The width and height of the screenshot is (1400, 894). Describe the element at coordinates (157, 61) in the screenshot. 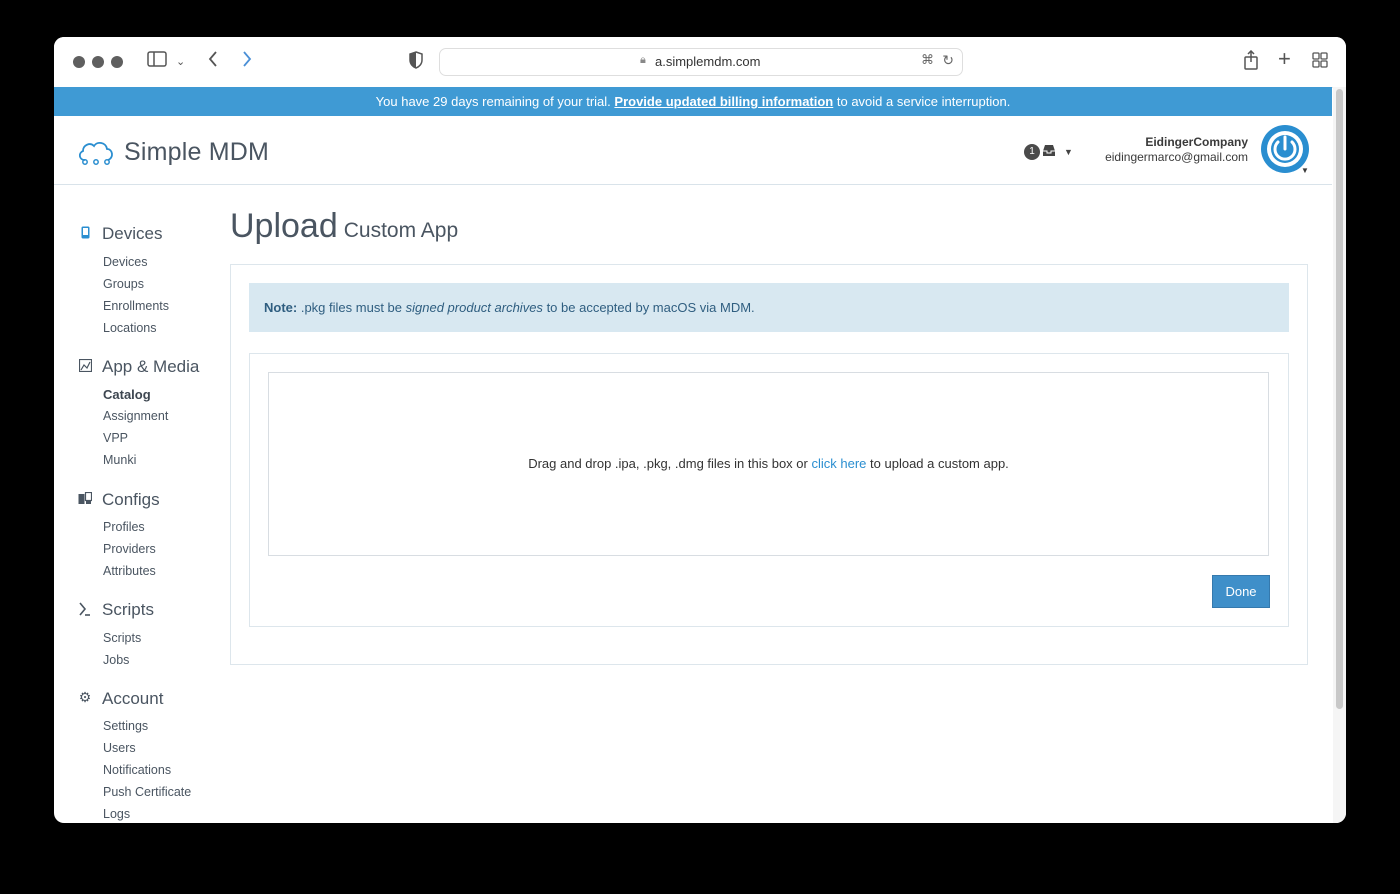

I see `sidebar-toggle-icon` at that location.